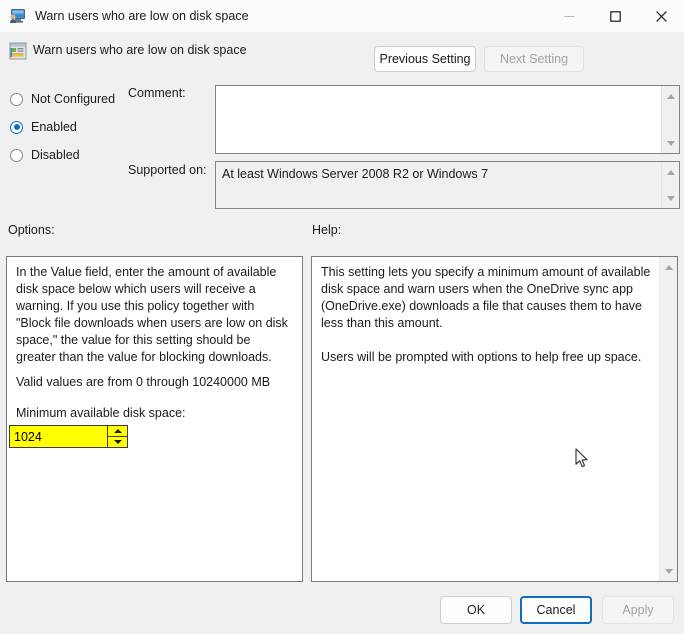 The width and height of the screenshot is (684, 634). What do you see at coordinates (101, 413) in the screenshot?
I see `min-disk-space-label: Minimum available disk space:` at bounding box center [101, 413].